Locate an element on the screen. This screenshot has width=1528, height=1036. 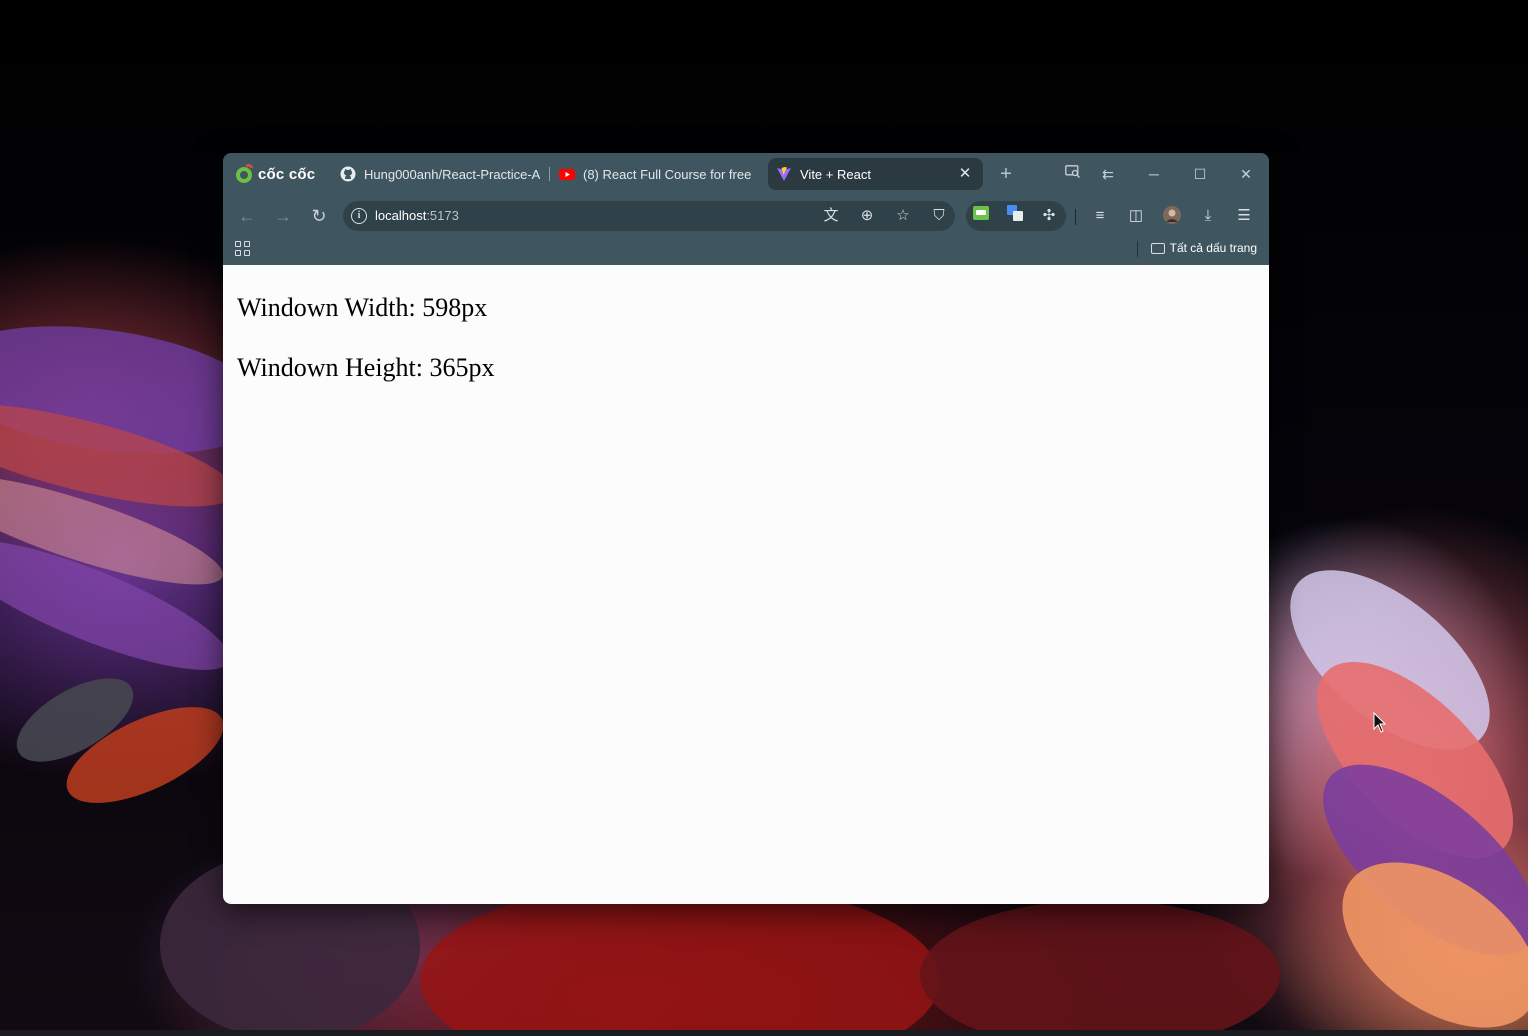
address-bar: i localhost:5173 文 ⊕ ☆ ⛉ is located at coordinates (649, 216).